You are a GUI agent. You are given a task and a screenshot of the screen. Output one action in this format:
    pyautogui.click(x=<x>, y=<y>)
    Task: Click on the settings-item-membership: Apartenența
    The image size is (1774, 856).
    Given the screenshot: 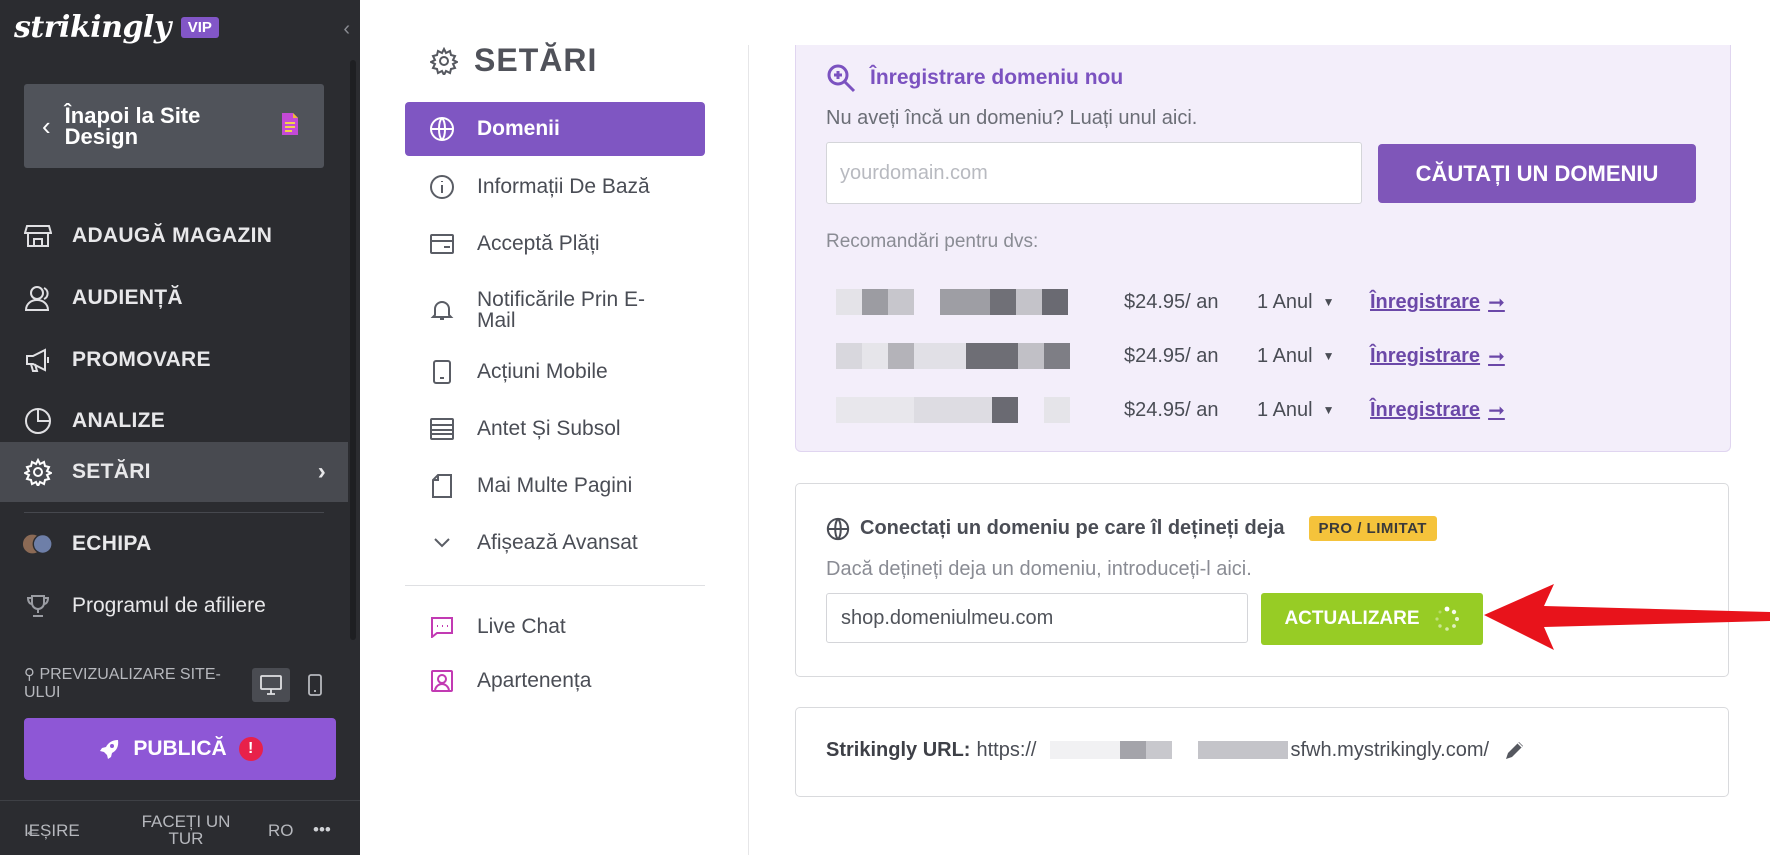 What is the action you would take?
    pyautogui.click(x=555, y=681)
    